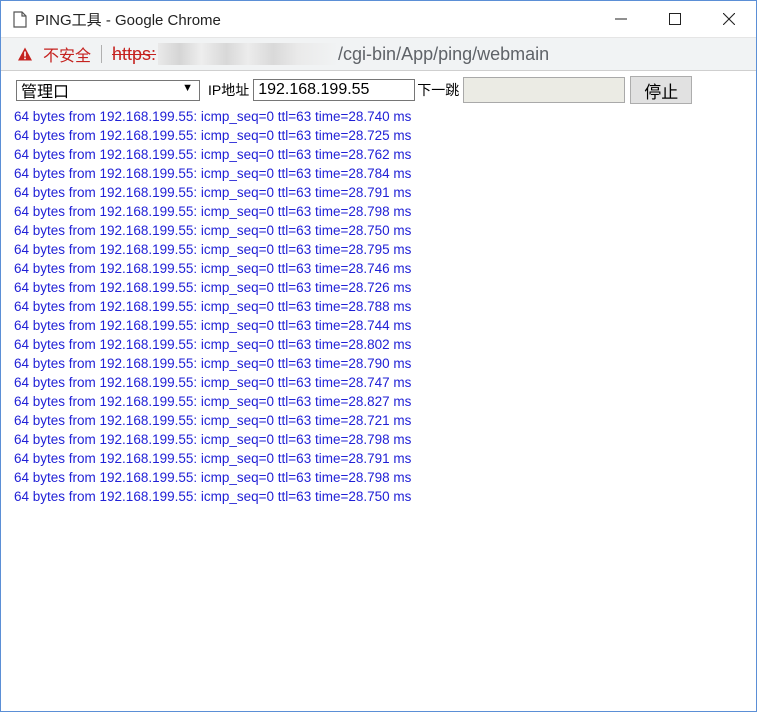 The image size is (757, 712). Describe the element at coordinates (108, 90) in the screenshot. I see `interface-select: 管理口 ▼` at that location.